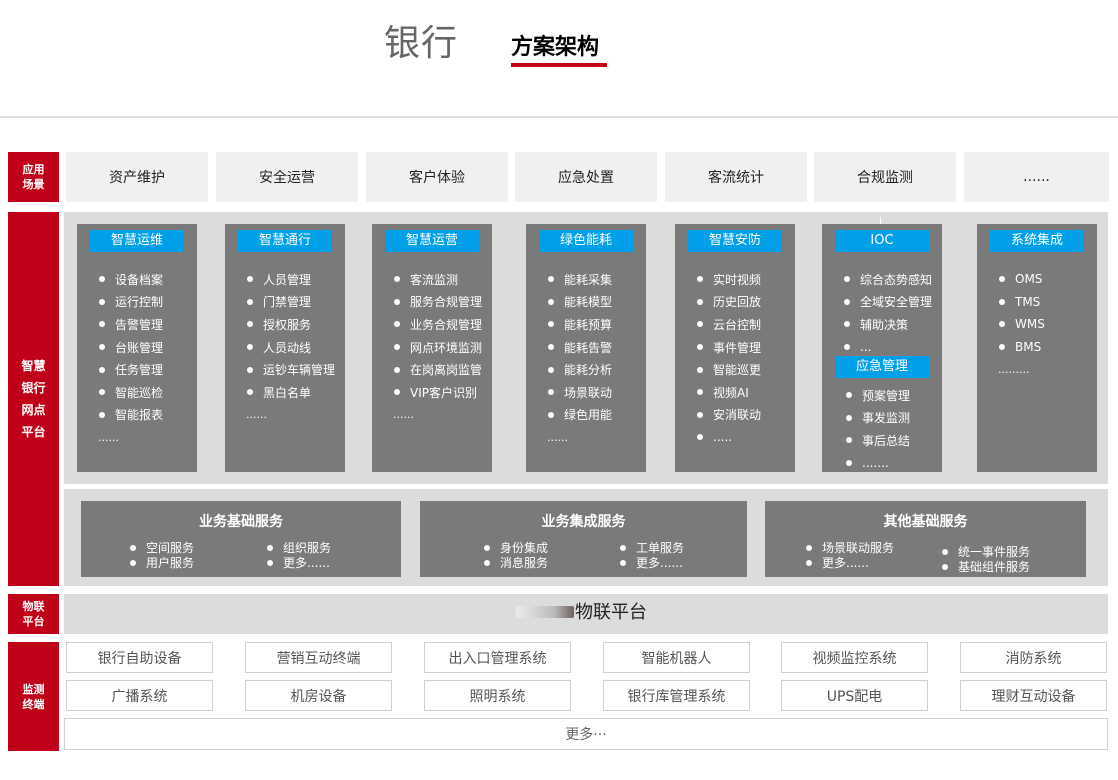  What do you see at coordinates (446, 370) in the screenshot?
I see `module-item-label: 在岗离岗监管` at bounding box center [446, 370].